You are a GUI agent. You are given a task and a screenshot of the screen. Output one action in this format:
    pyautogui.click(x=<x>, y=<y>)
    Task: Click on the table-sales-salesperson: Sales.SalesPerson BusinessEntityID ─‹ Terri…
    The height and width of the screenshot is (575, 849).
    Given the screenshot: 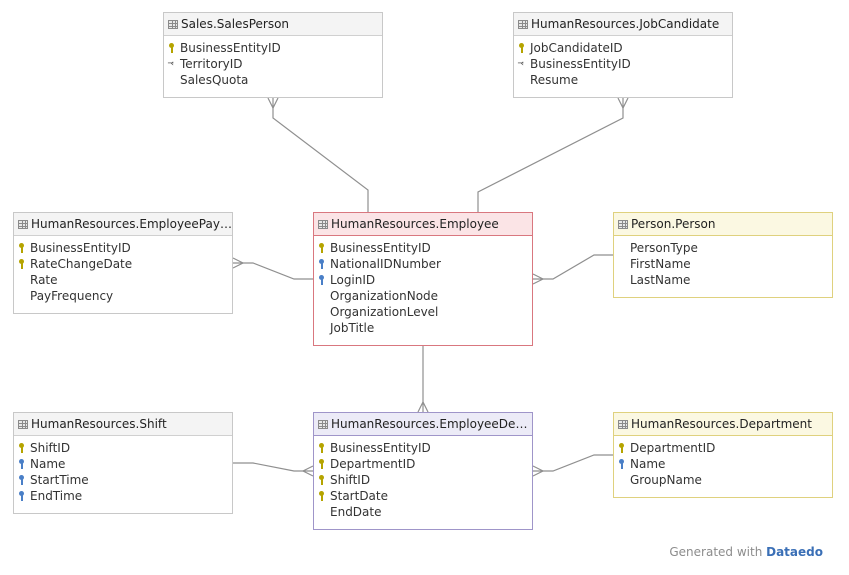 What is the action you would take?
    pyautogui.click(x=273, y=55)
    